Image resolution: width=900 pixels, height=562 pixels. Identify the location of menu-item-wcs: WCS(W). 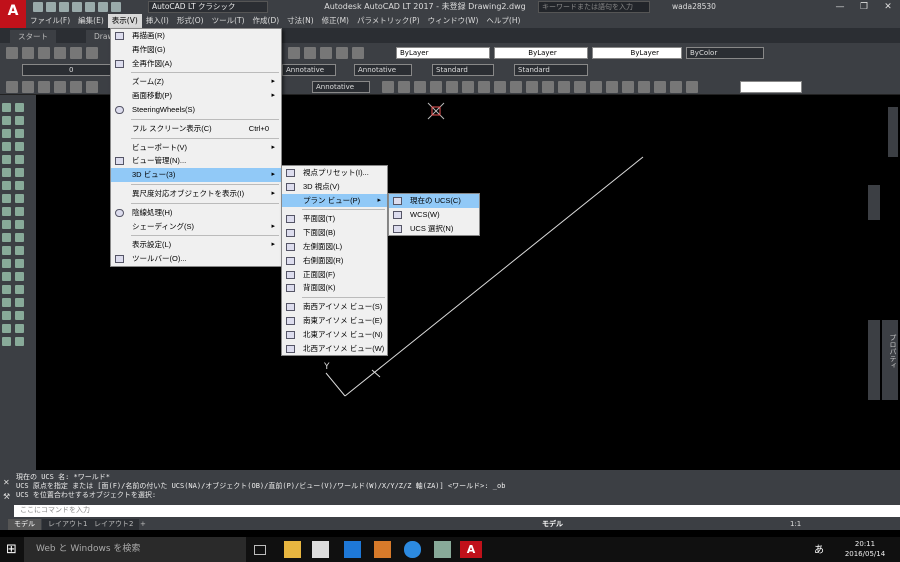
(434, 215).